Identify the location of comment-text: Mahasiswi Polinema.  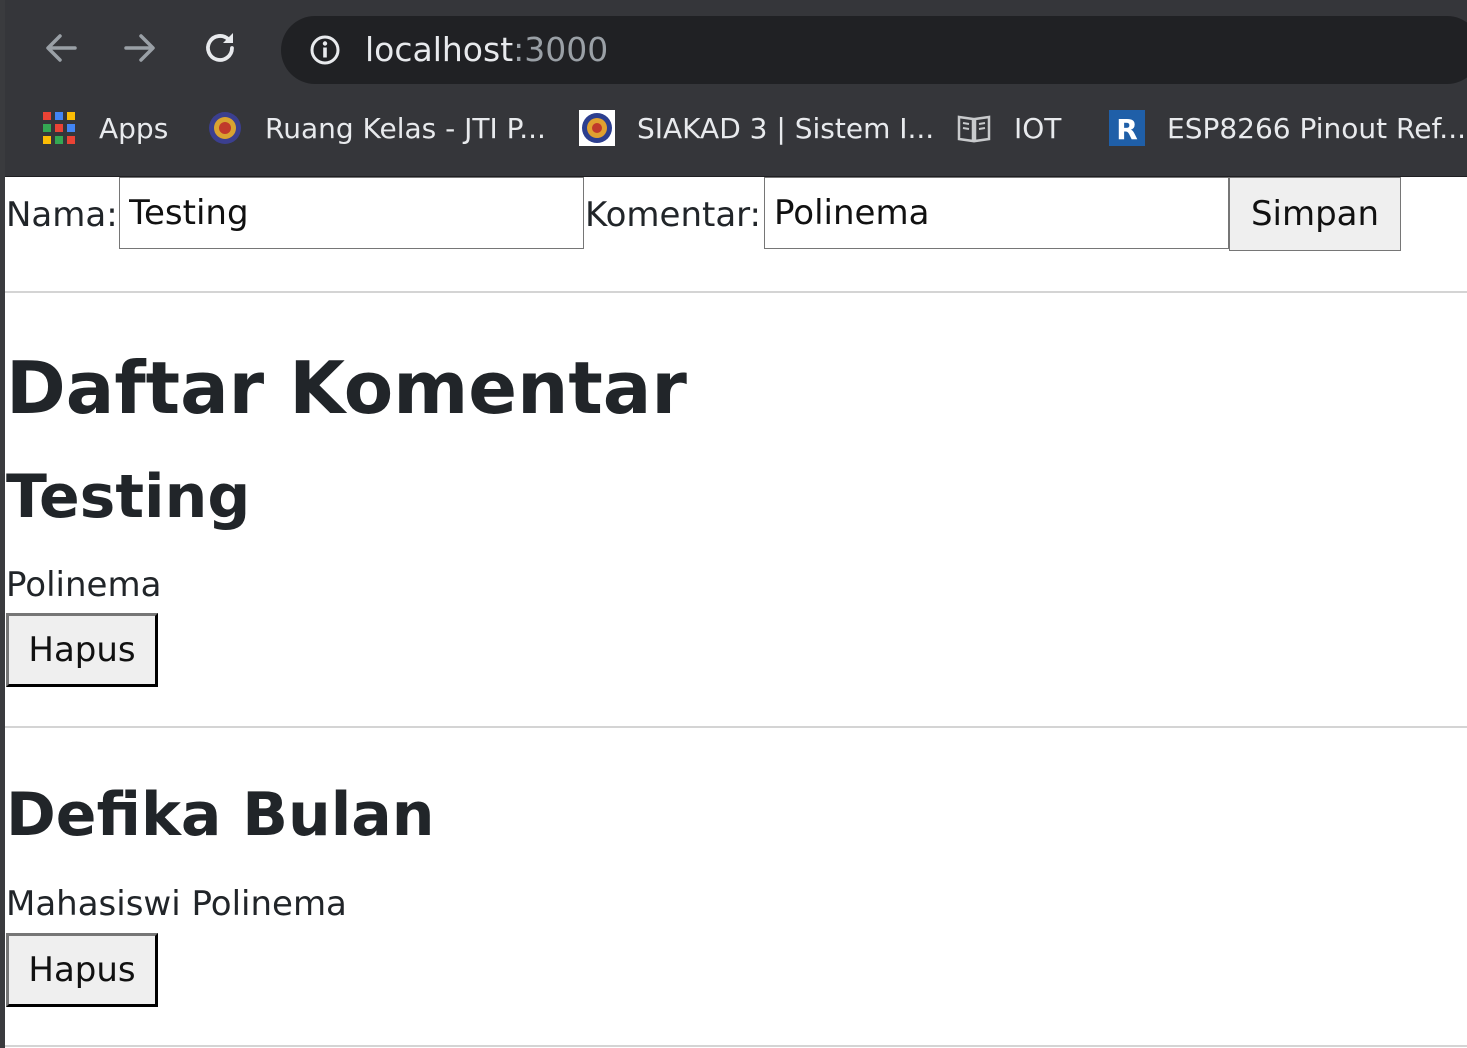
(176, 904).